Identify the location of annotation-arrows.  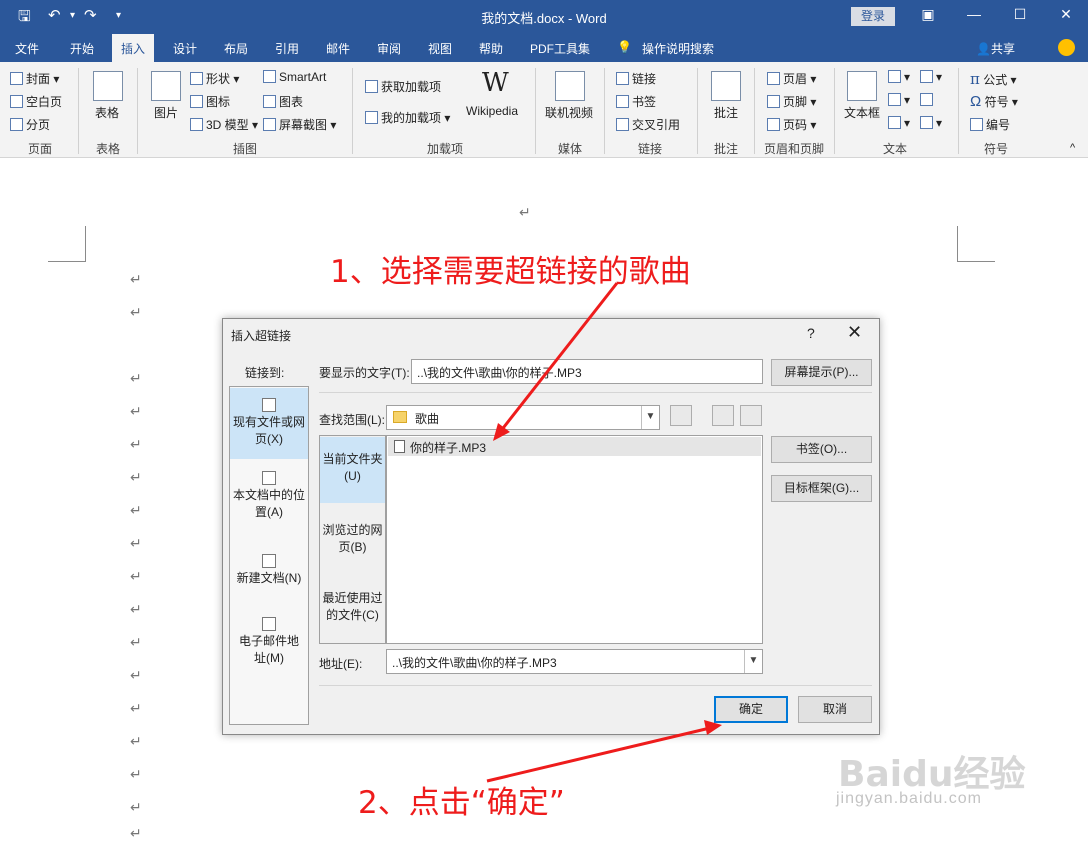
(604, 532).